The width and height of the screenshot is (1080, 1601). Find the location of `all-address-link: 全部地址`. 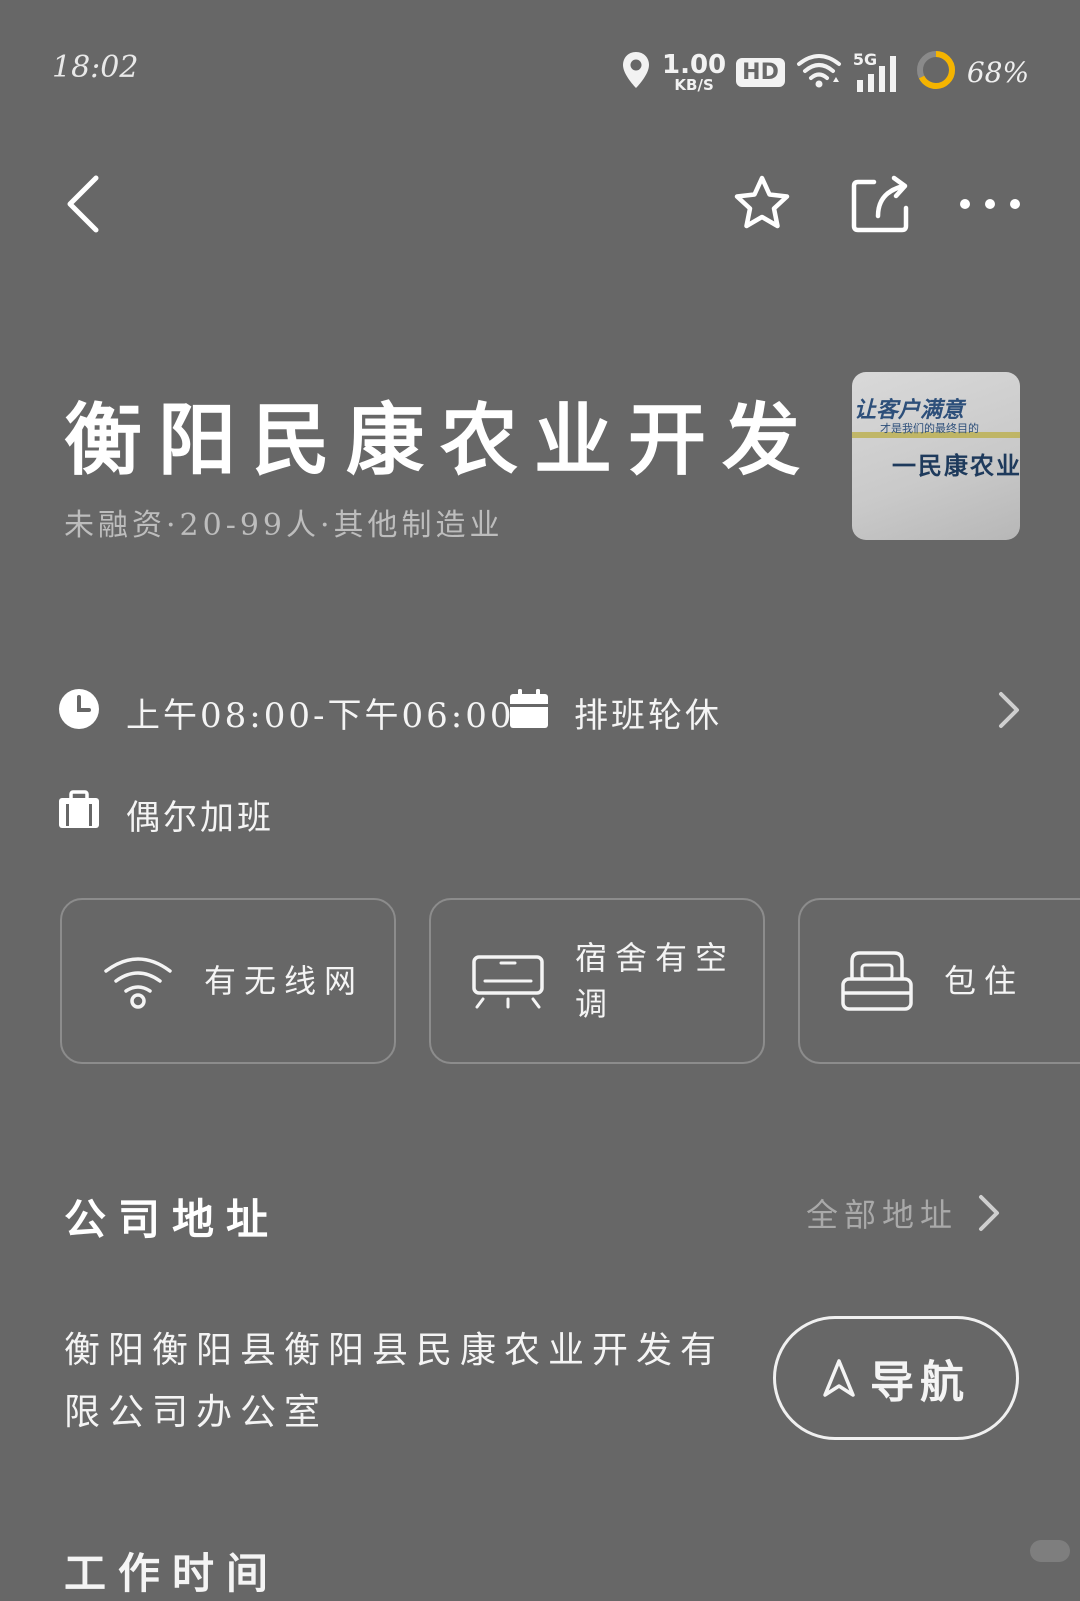

all-address-link: 全部地址 is located at coordinates (904, 1213).